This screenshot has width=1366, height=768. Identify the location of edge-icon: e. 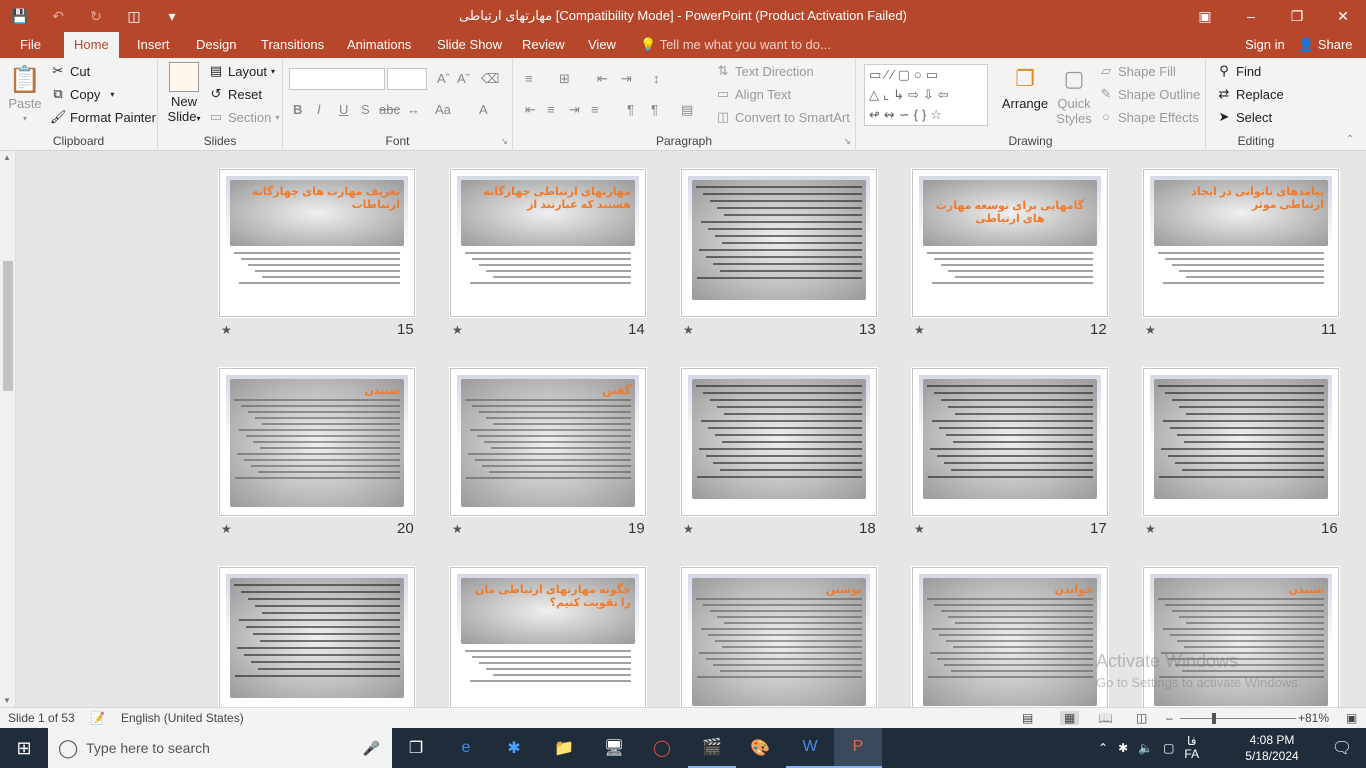
(466, 748).